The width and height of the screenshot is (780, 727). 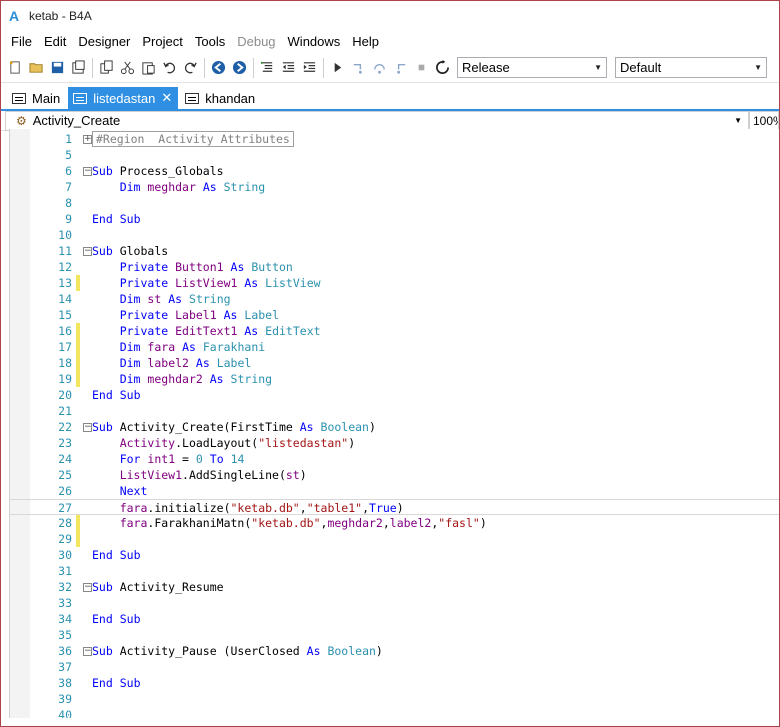 What do you see at coordinates (288, 68) in the screenshot?
I see `outdent-icon` at bounding box center [288, 68].